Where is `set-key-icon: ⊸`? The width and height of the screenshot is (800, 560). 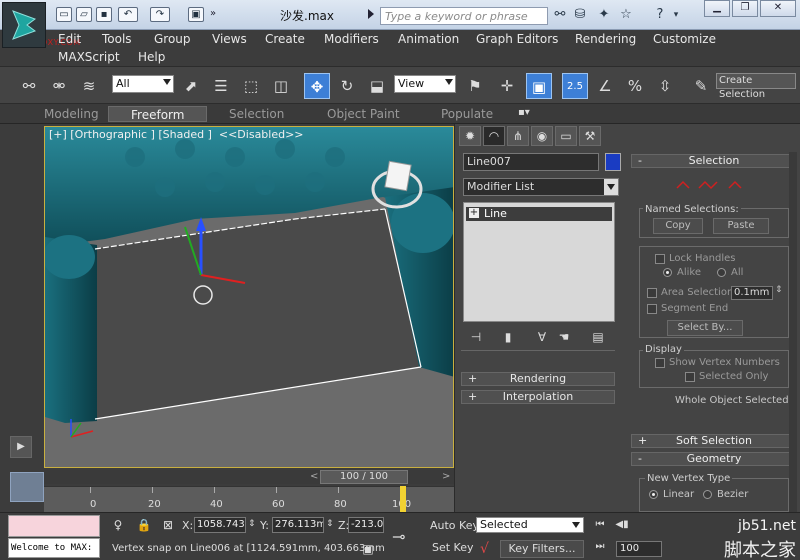
set-key-icon: ⊸ is located at coordinates (398, 536).